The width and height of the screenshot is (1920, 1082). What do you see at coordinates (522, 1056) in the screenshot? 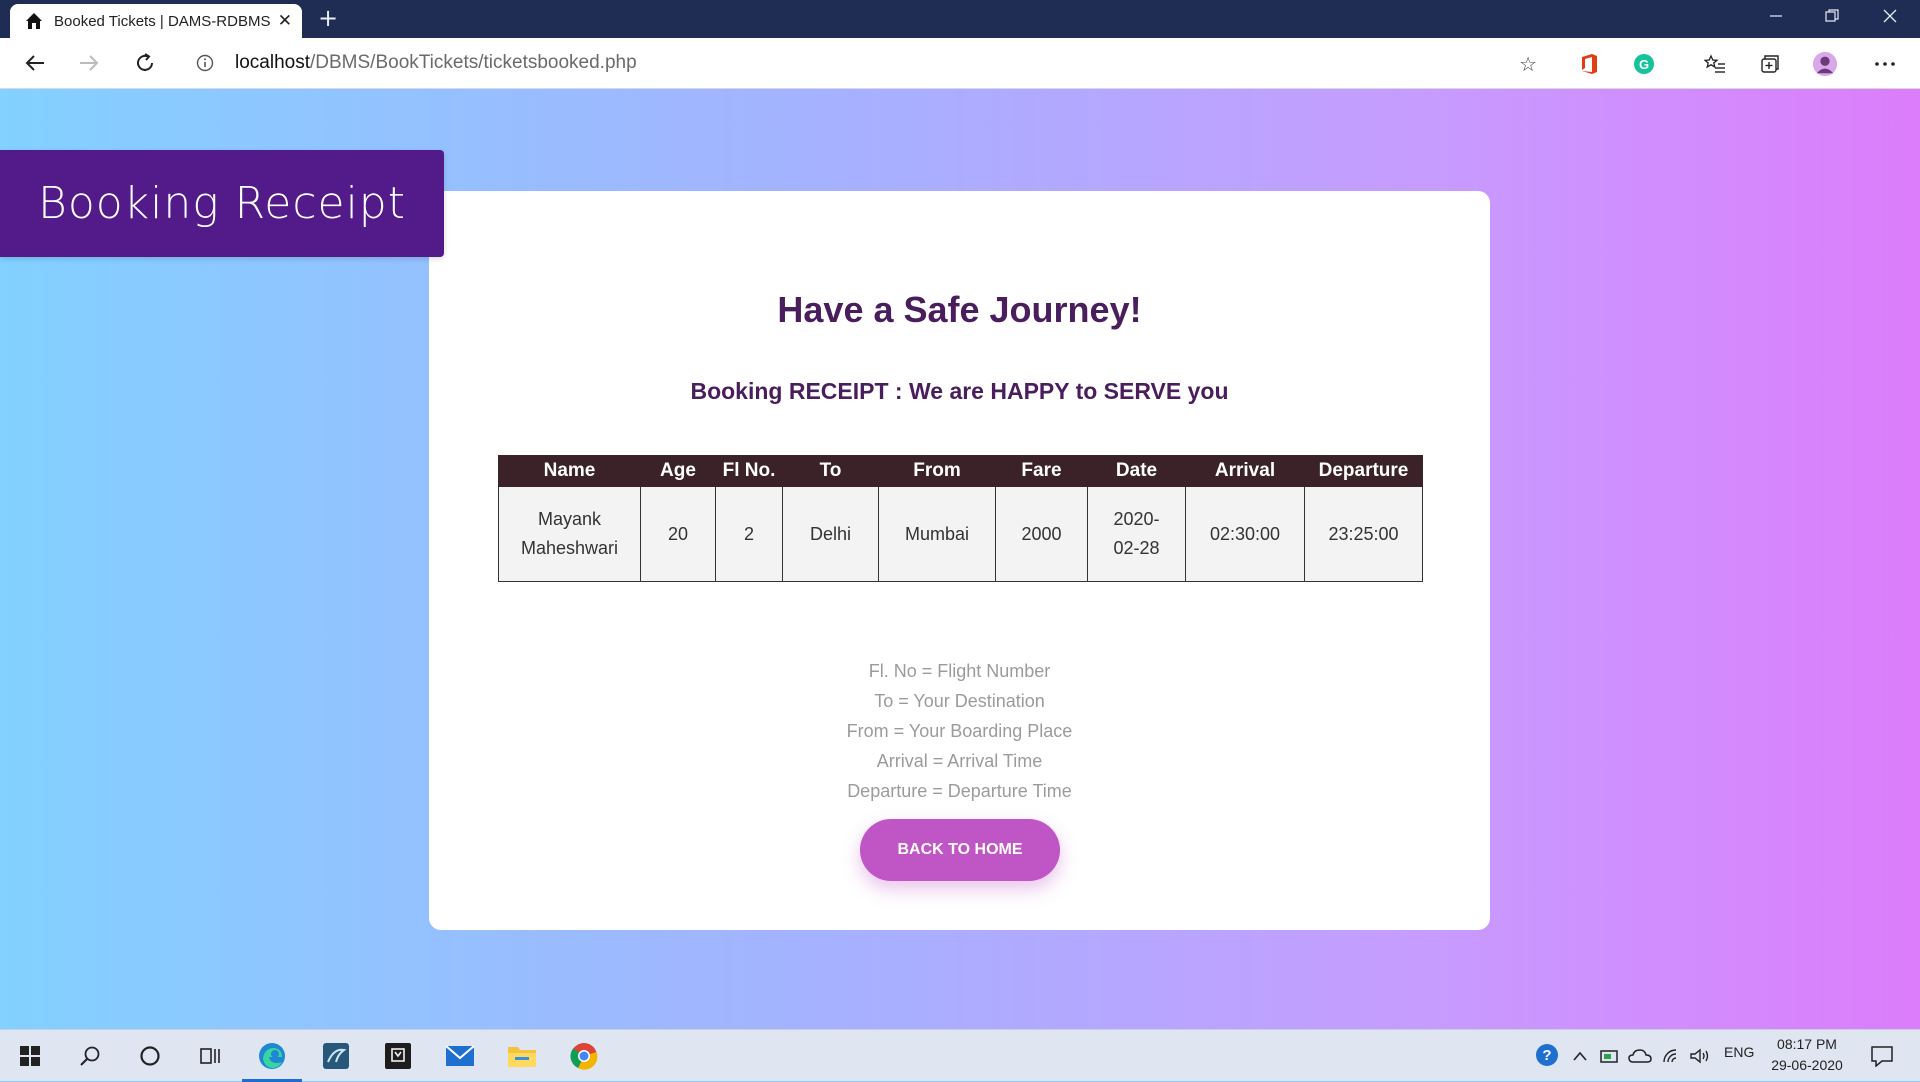
I see `file-explorer-icon` at bounding box center [522, 1056].